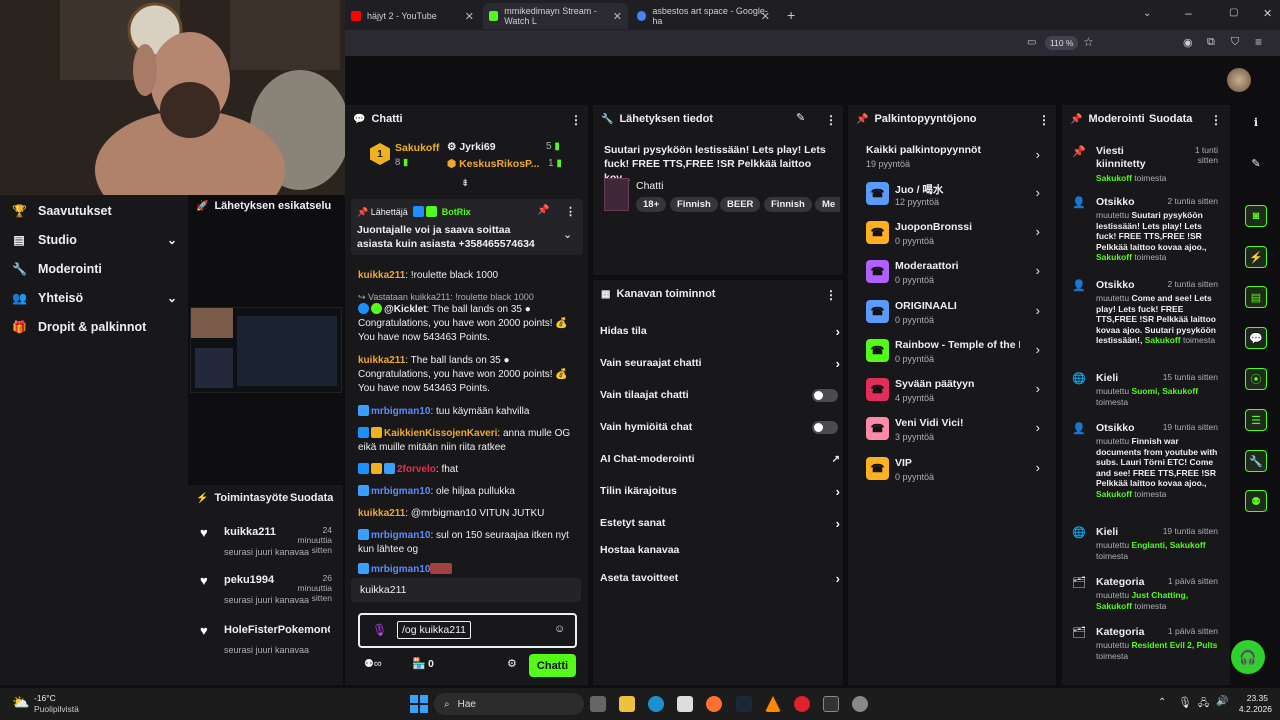 Image resolution: width=1280 pixels, height=720 pixels. What do you see at coordinates (94, 269) in the screenshot?
I see `sidebar-item-moderation: 🔧 Moderointi` at bounding box center [94, 269].